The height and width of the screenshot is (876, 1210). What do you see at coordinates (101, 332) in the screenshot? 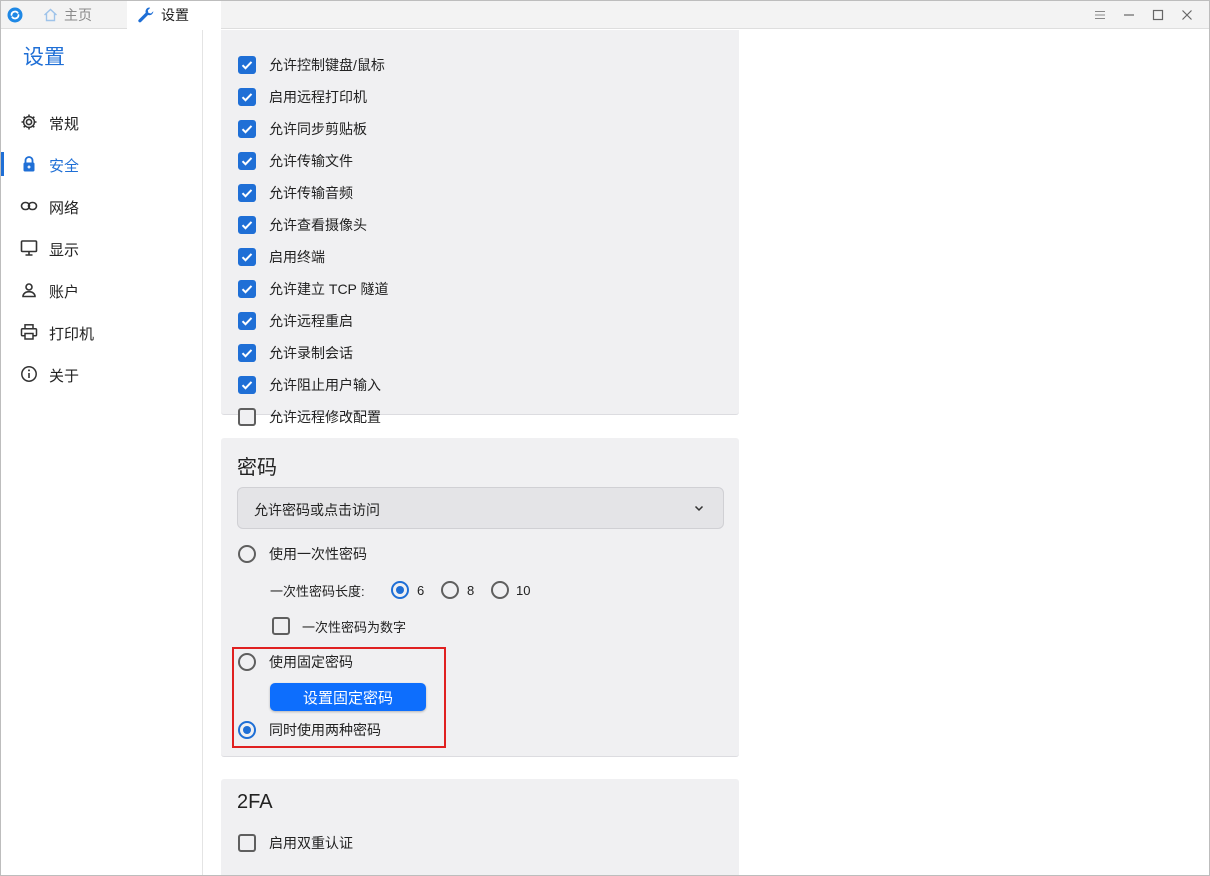
I see `sidebar-item-printer: 打印机` at bounding box center [101, 332].